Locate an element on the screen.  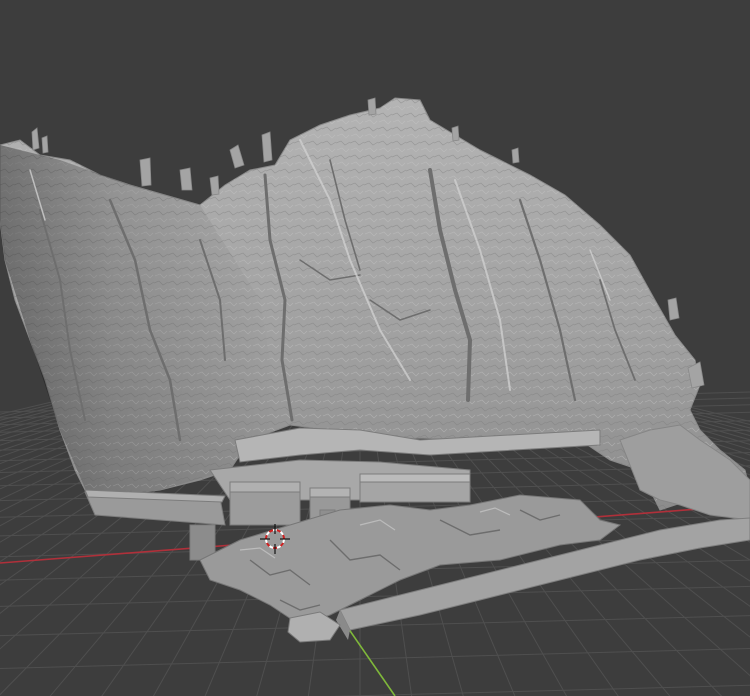
y-axis-line is located at coordinates (370, 660).